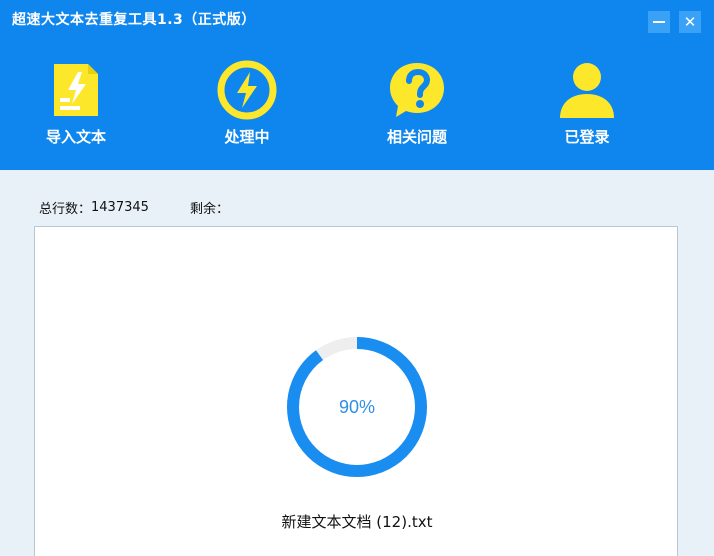 Image resolution: width=714 pixels, height=556 pixels. Describe the element at coordinates (134, 20) in the screenshot. I see `window-title: 超速大文本去重复工具1.3（正式版）` at that location.